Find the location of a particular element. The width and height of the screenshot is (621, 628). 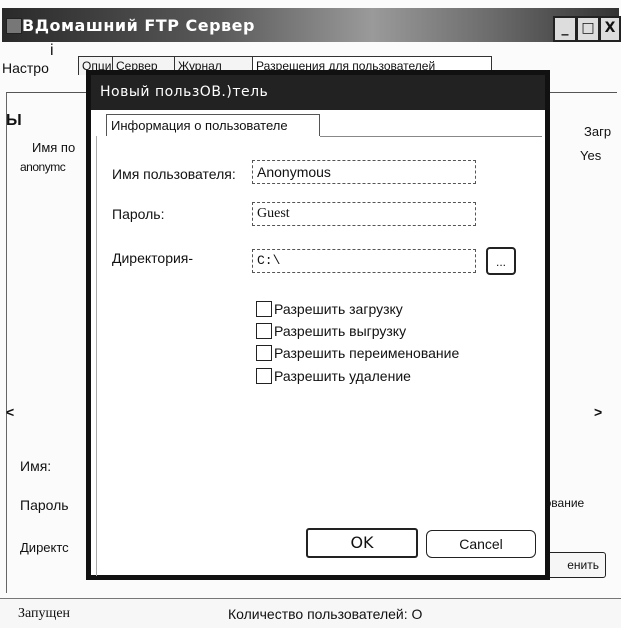

window-title: ВДомашний FTP Сервер is located at coordinates (138, 25).